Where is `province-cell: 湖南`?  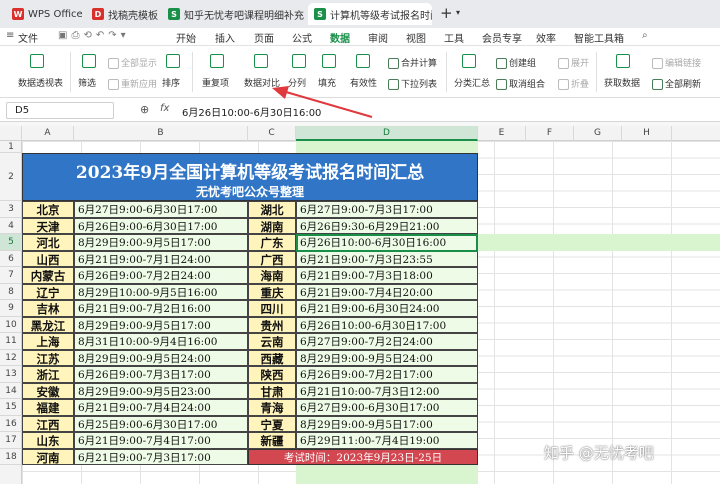 province-cell: 湖南 is located at coordinates (272, 225).